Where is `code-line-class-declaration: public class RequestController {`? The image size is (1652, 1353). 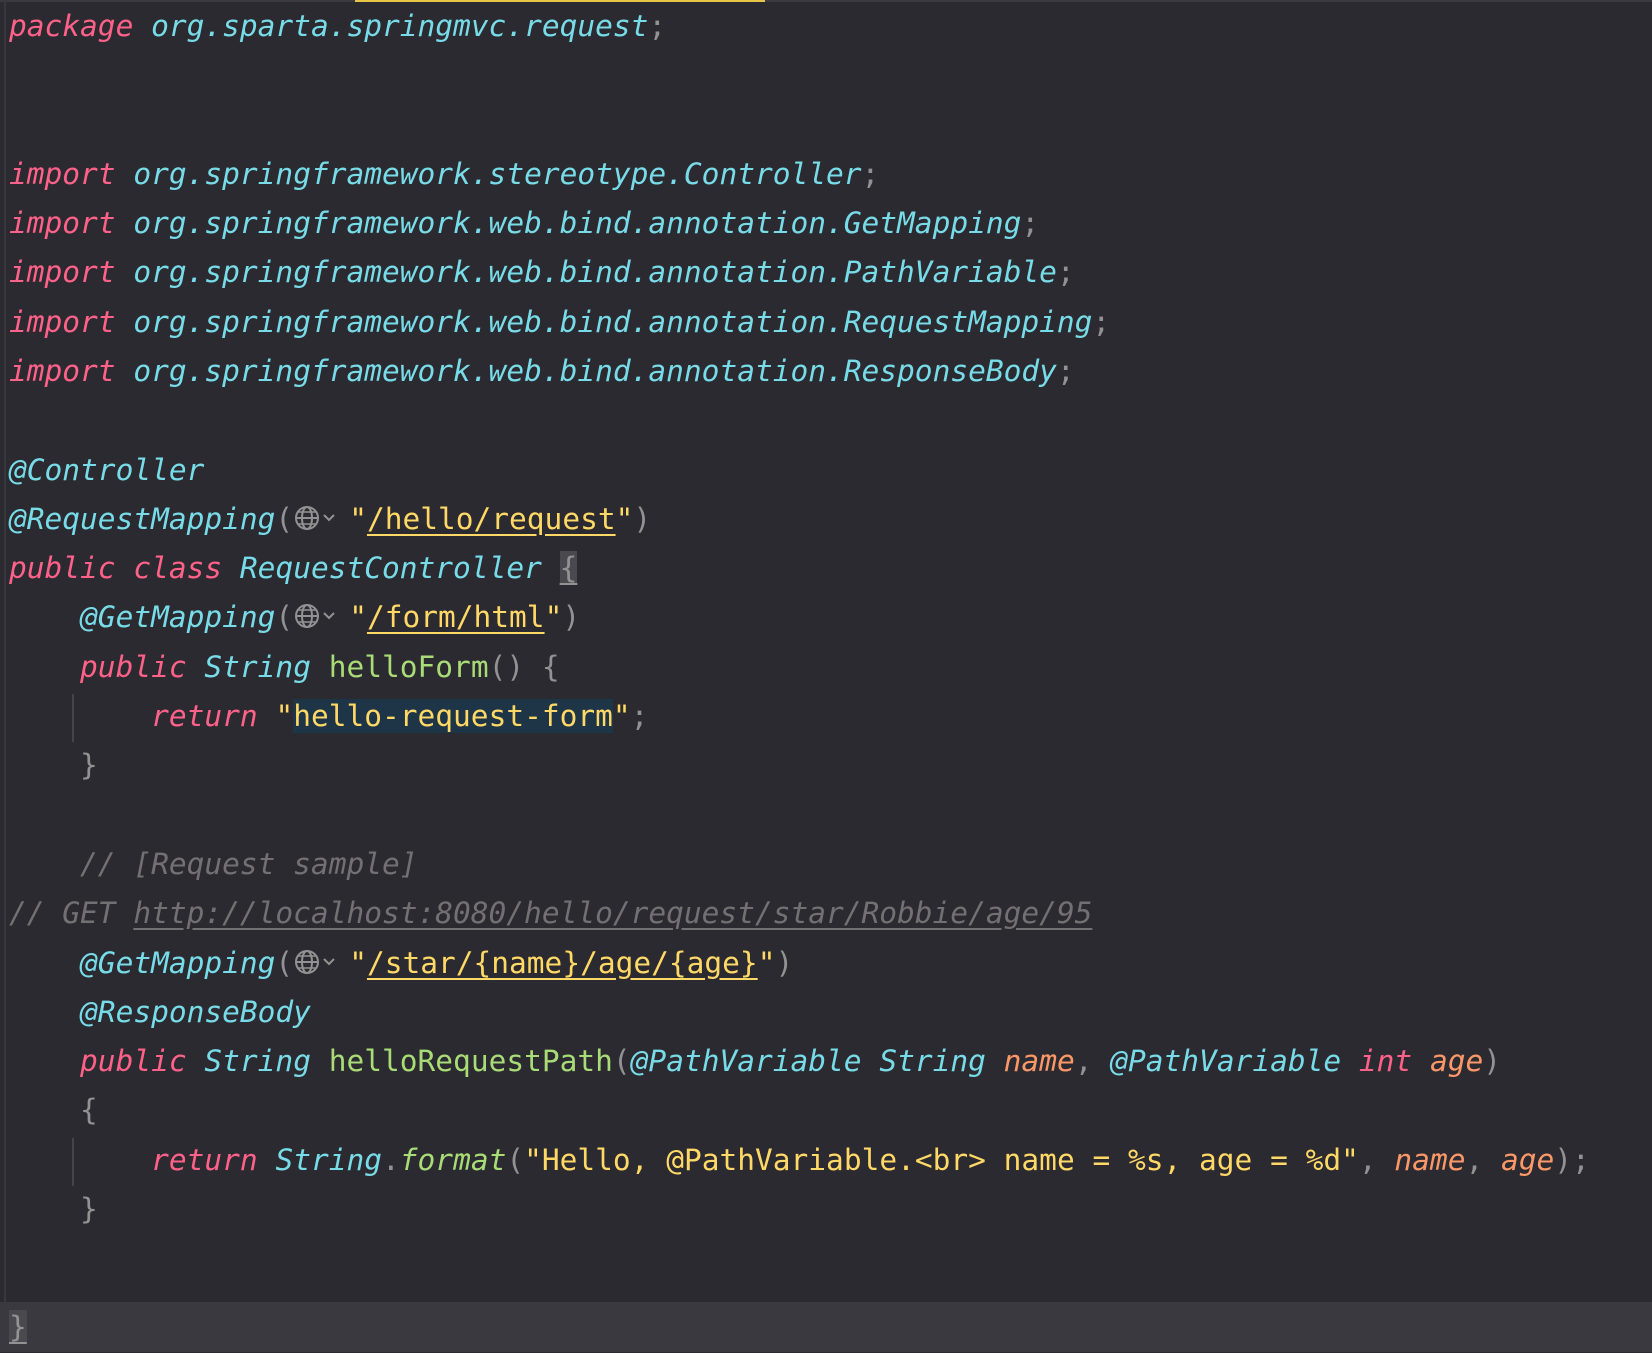 code-line-class-declaration: public class RequestController { is located at coordinates (293, 568).